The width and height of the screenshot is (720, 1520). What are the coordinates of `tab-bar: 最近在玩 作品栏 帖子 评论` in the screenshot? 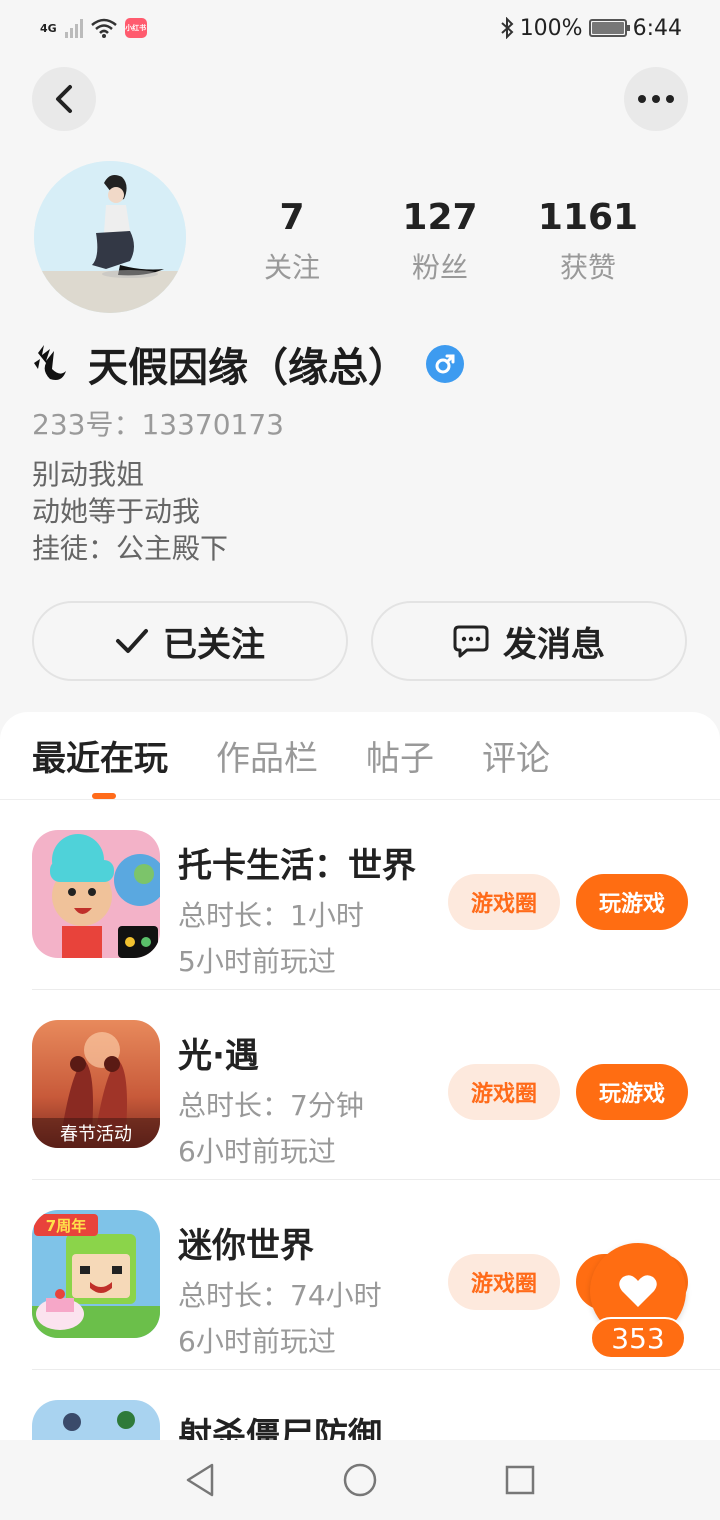 It's located at (360, 756).